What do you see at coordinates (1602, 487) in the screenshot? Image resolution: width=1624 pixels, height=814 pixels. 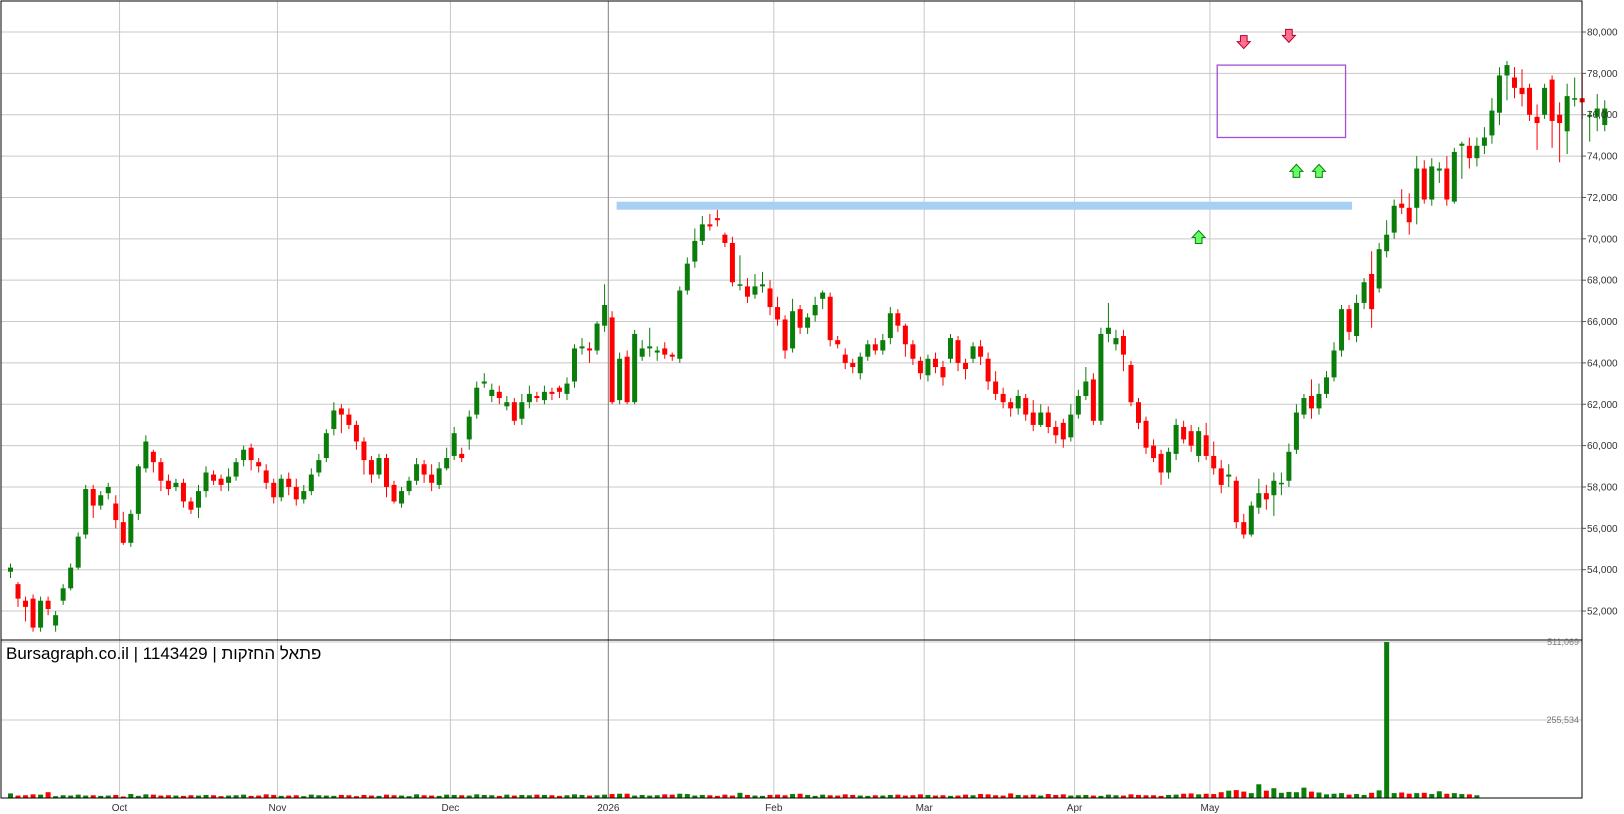 I see `price-tick-label: 58,000` at bounding box center [1602, 487].